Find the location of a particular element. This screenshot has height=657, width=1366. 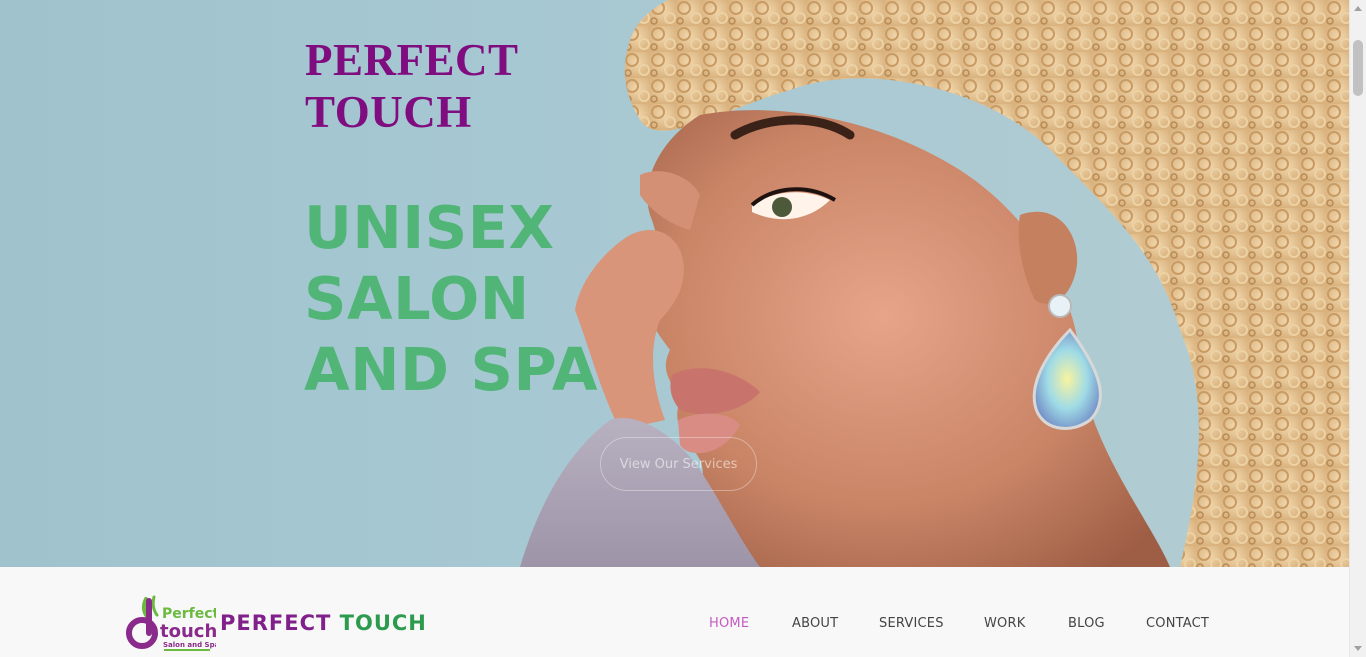

logo-mark-line3: Salon and Spa is located at coordinates (189, 645).